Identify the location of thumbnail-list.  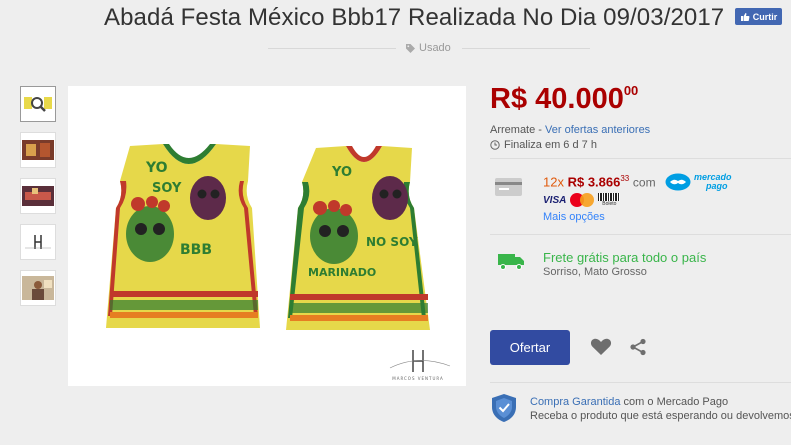
(38, 201).